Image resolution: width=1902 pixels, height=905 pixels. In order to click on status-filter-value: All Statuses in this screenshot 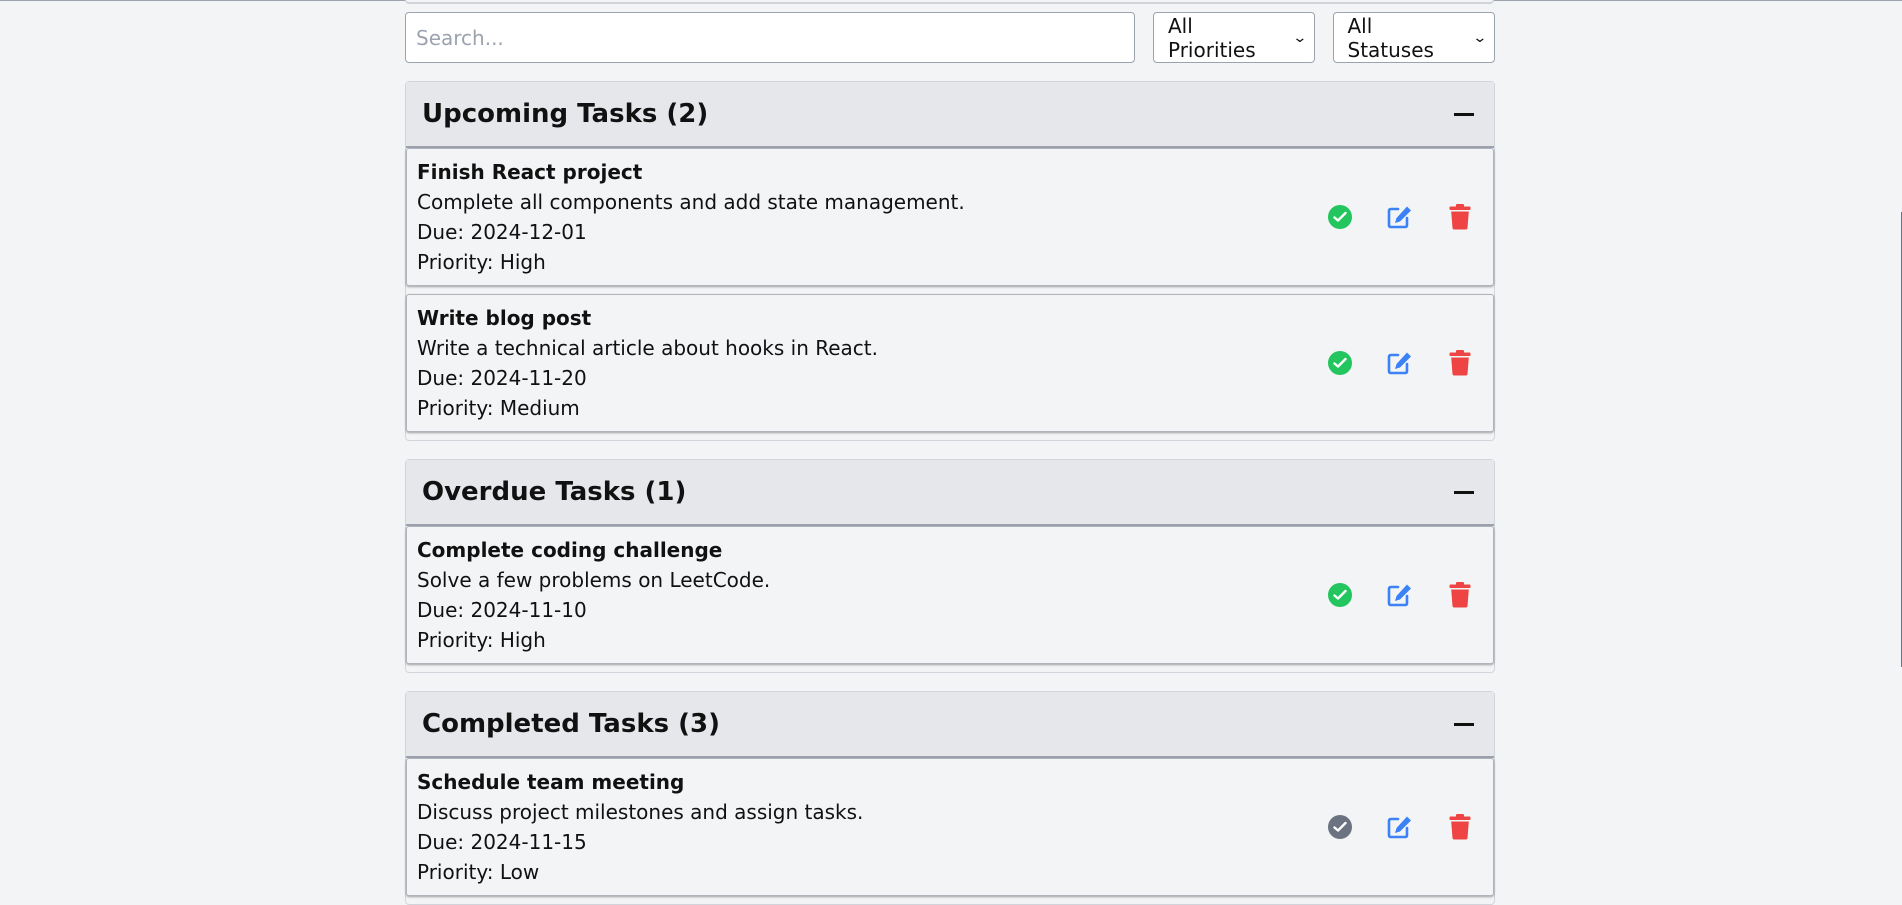, I will do `click(1390, 37)`.